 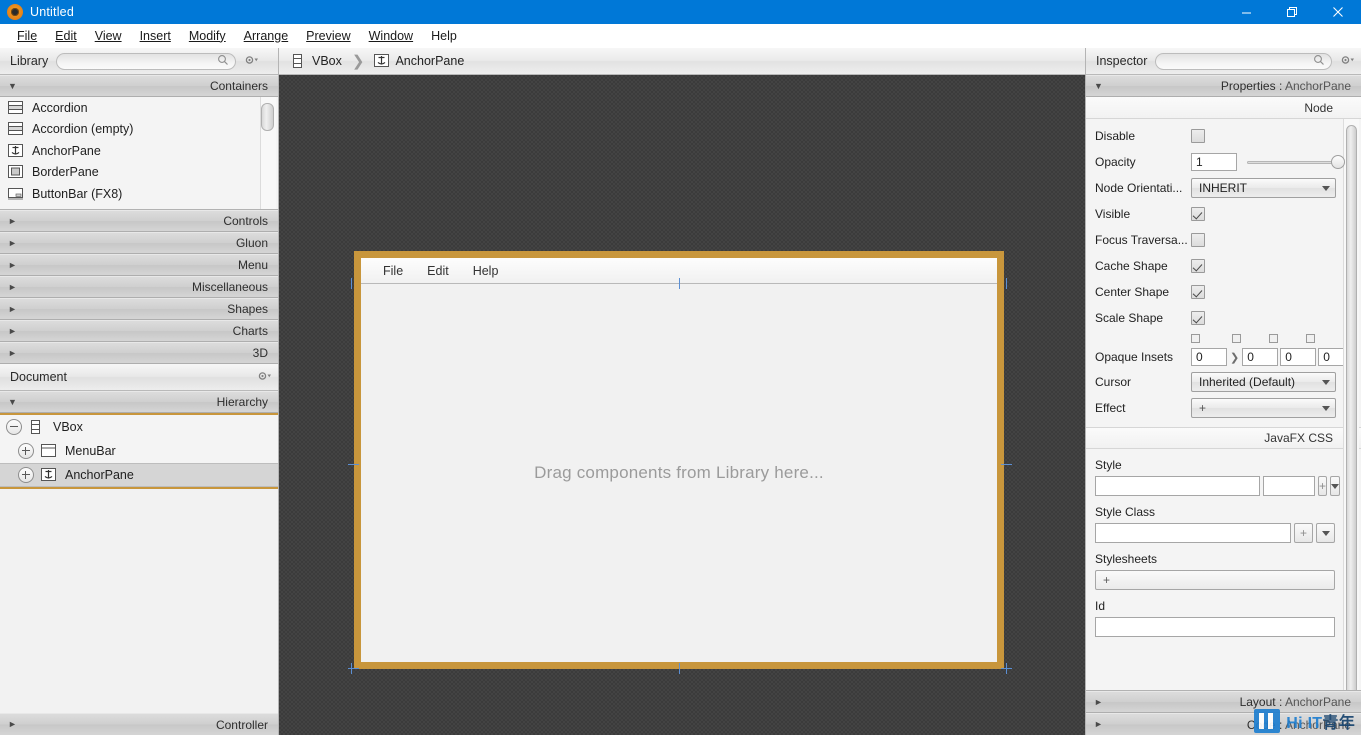 What do you see at coordinates (1263, 382) in the screenshot?
I see `cursor-combo: Inherited (Default)` at bounding box center [1263, 382].